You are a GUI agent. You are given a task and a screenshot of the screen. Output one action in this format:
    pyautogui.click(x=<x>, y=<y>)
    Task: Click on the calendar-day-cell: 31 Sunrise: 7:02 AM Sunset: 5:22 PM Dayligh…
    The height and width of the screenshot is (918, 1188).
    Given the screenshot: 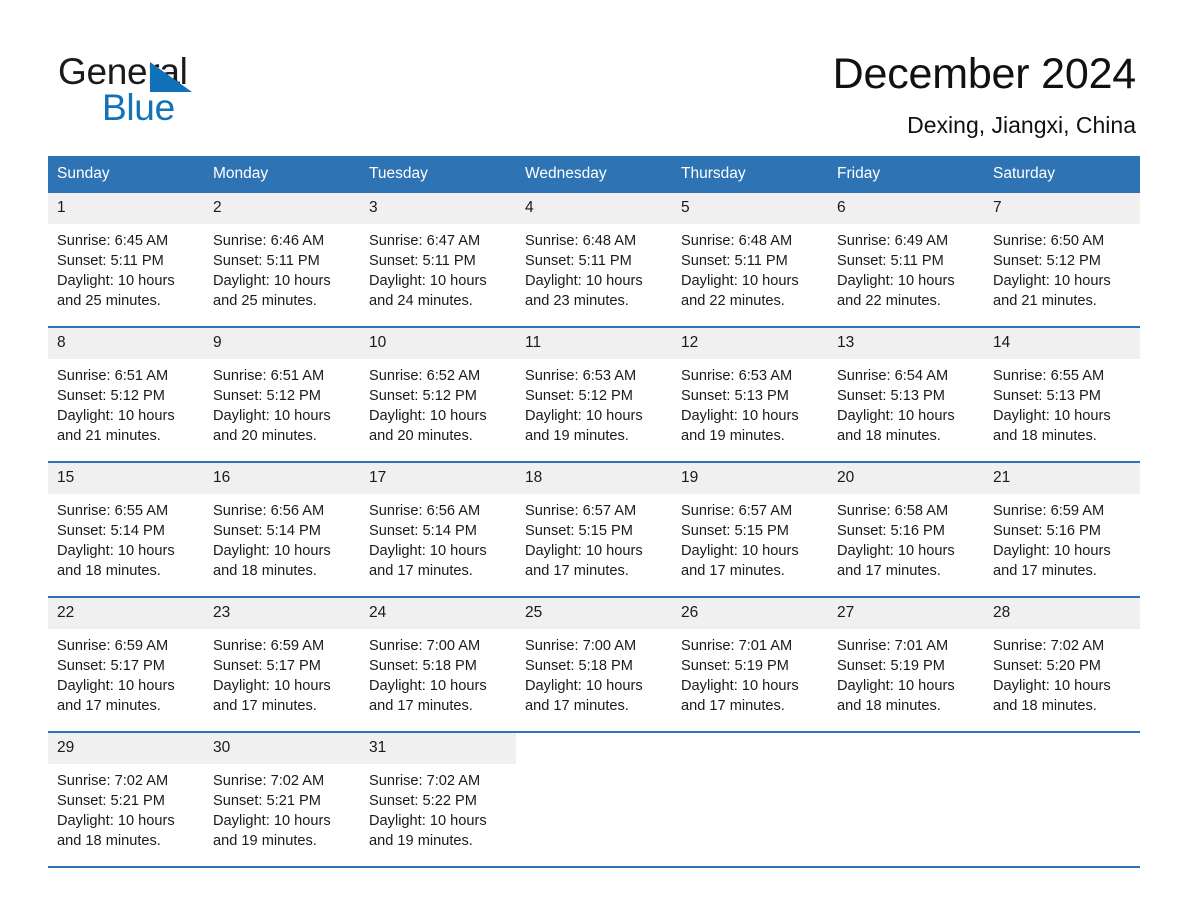 What is the action you would take?
    pyautogui.click(x=438, y=798)
    